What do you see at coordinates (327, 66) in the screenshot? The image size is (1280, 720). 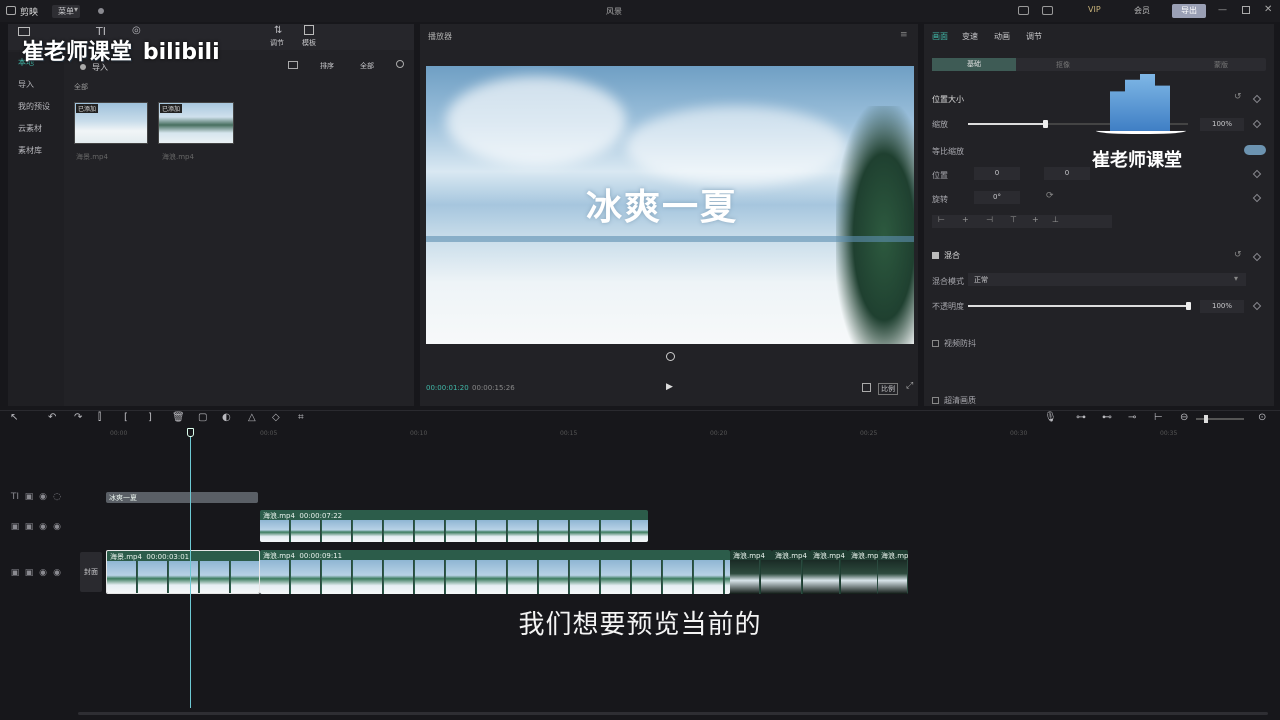 I see `sort-button: 排序` at bounding box center [327, 66].